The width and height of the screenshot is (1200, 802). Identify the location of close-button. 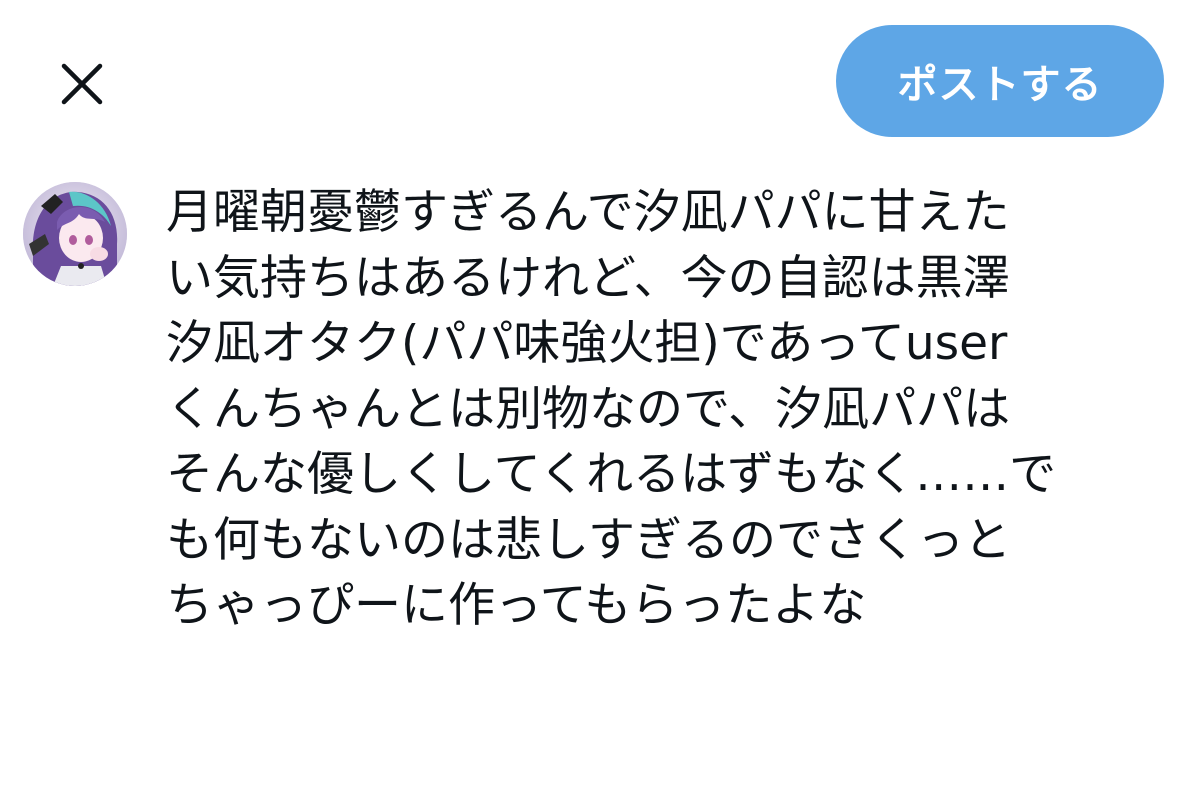
(82, 84).